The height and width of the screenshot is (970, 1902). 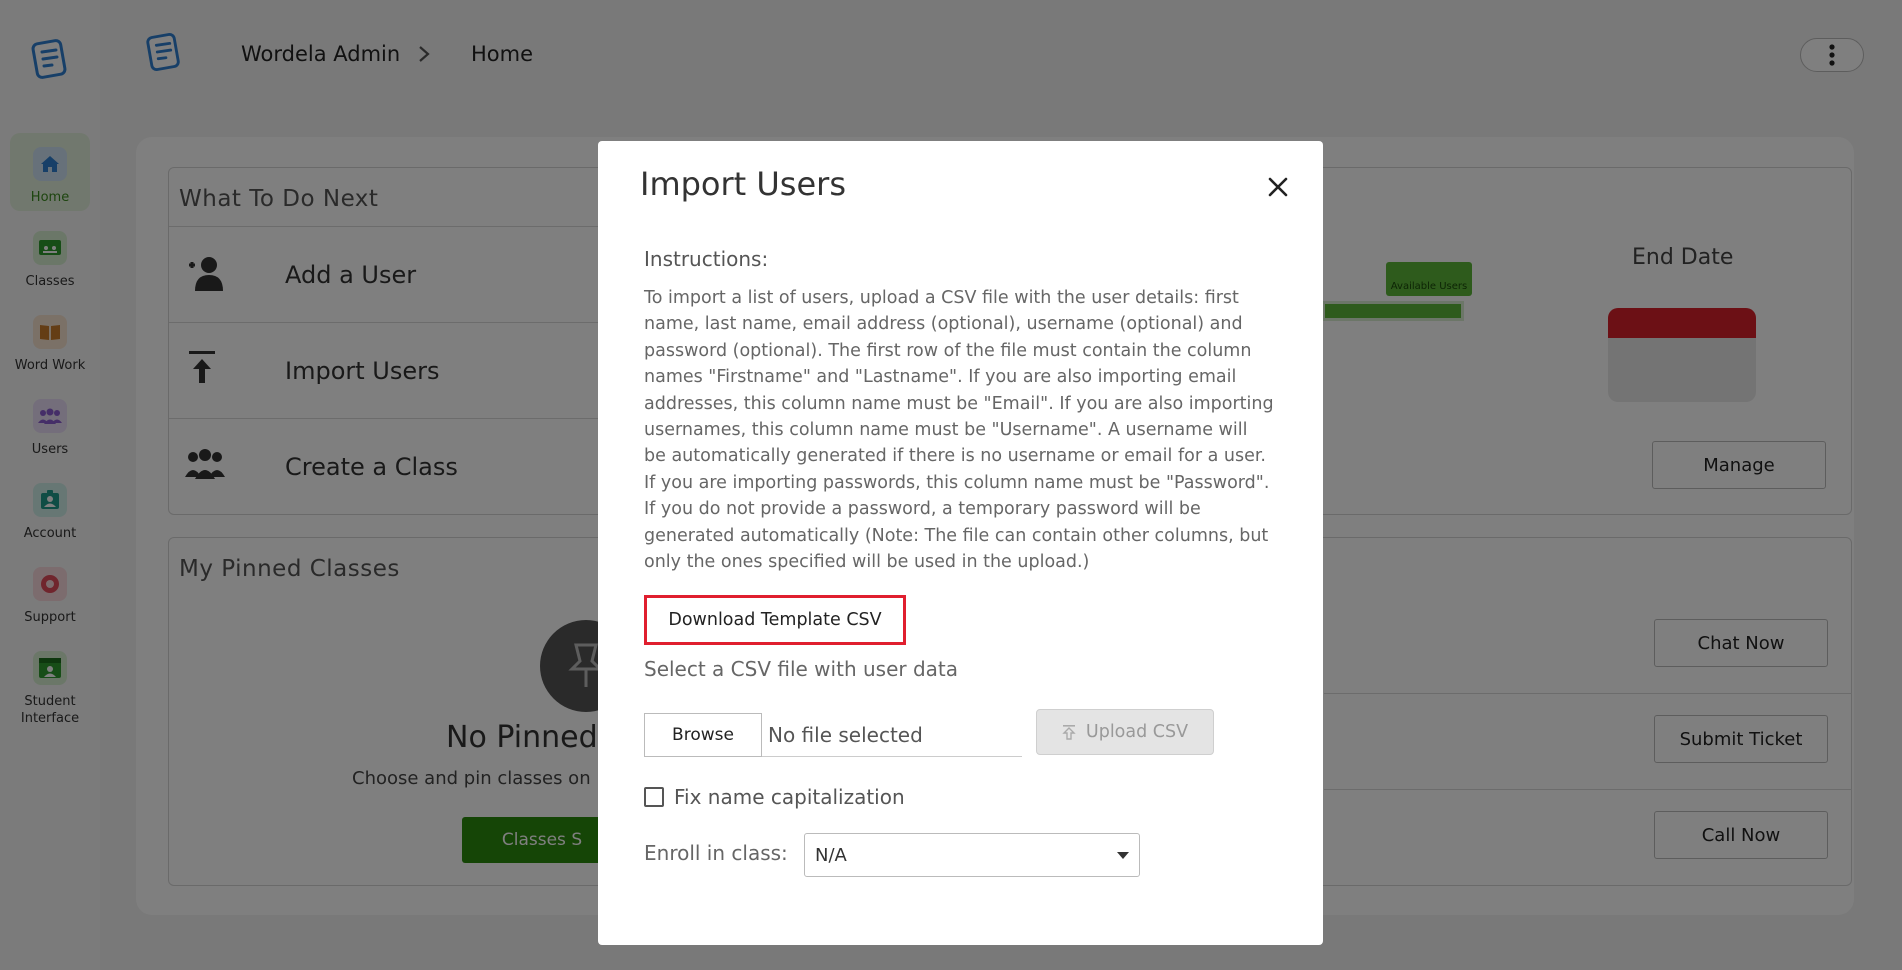 What do you see at coordinates (775, 620) in the screenshot?
I see `download-template-button: Download Template CSV` at bounding box center [775, 620].